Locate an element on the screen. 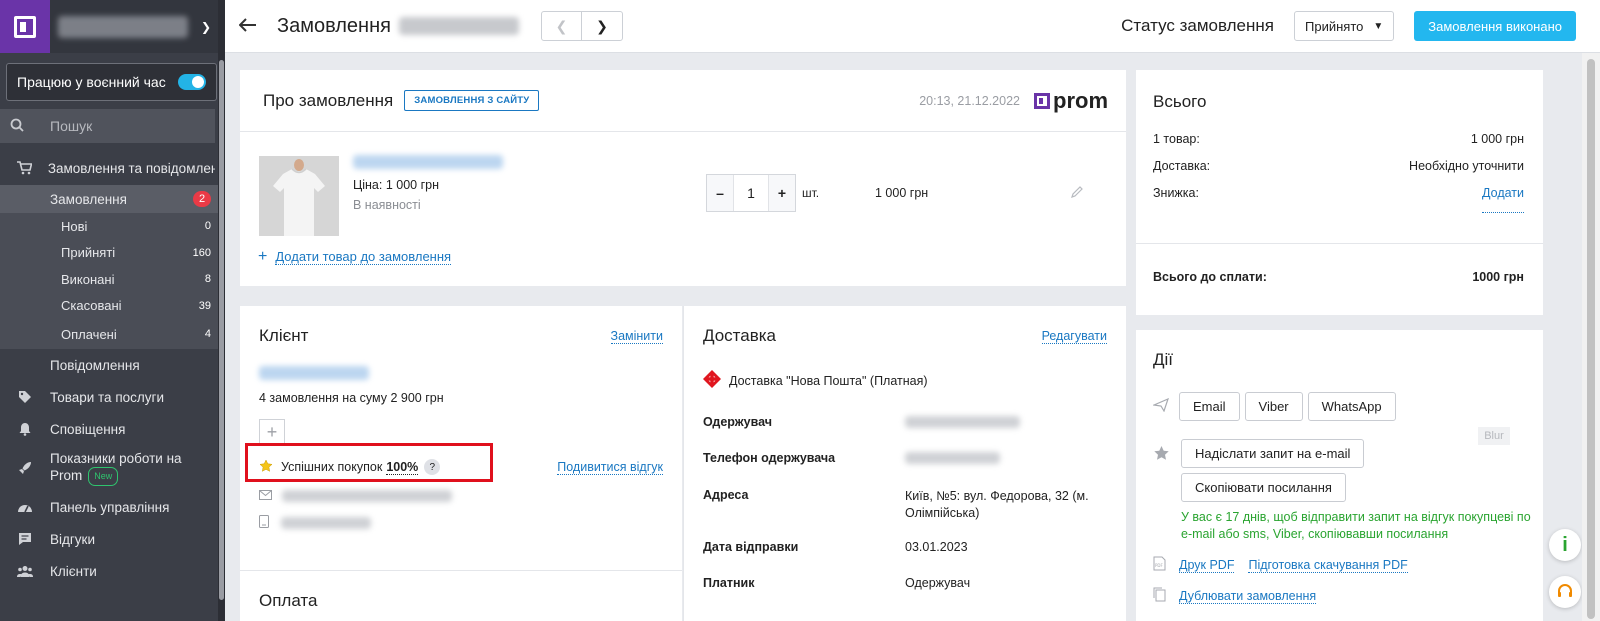 The image size is (1600, 621). row-value: 1 000 грн is located at coordinates (1497, 139).